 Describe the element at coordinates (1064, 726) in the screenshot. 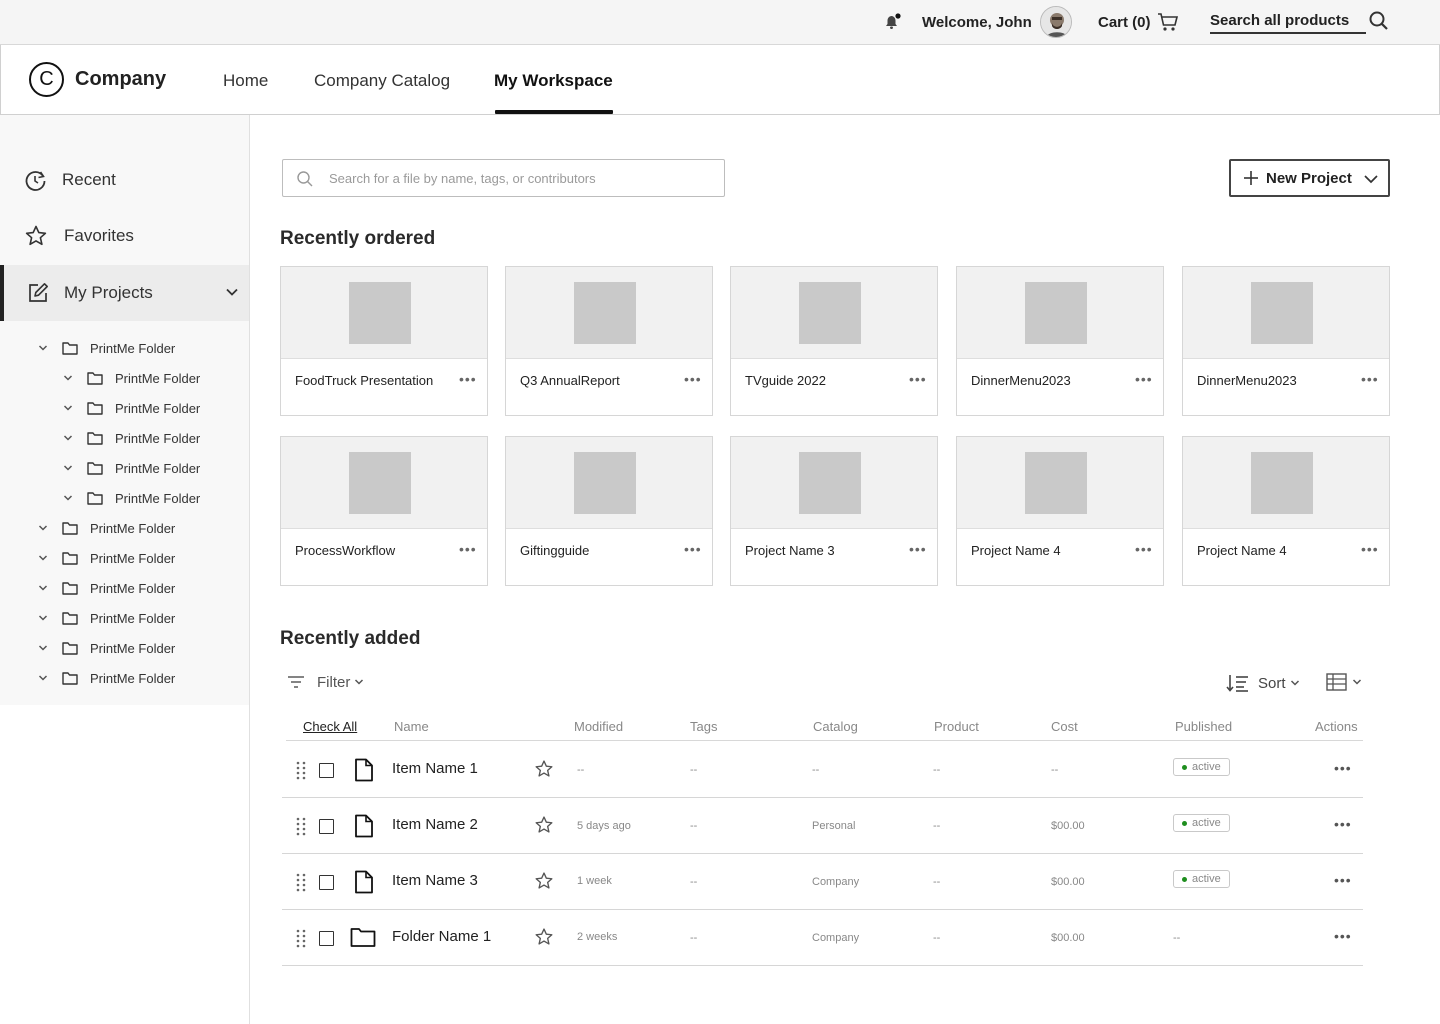

I see `column-header-cost: Cost` at that location.